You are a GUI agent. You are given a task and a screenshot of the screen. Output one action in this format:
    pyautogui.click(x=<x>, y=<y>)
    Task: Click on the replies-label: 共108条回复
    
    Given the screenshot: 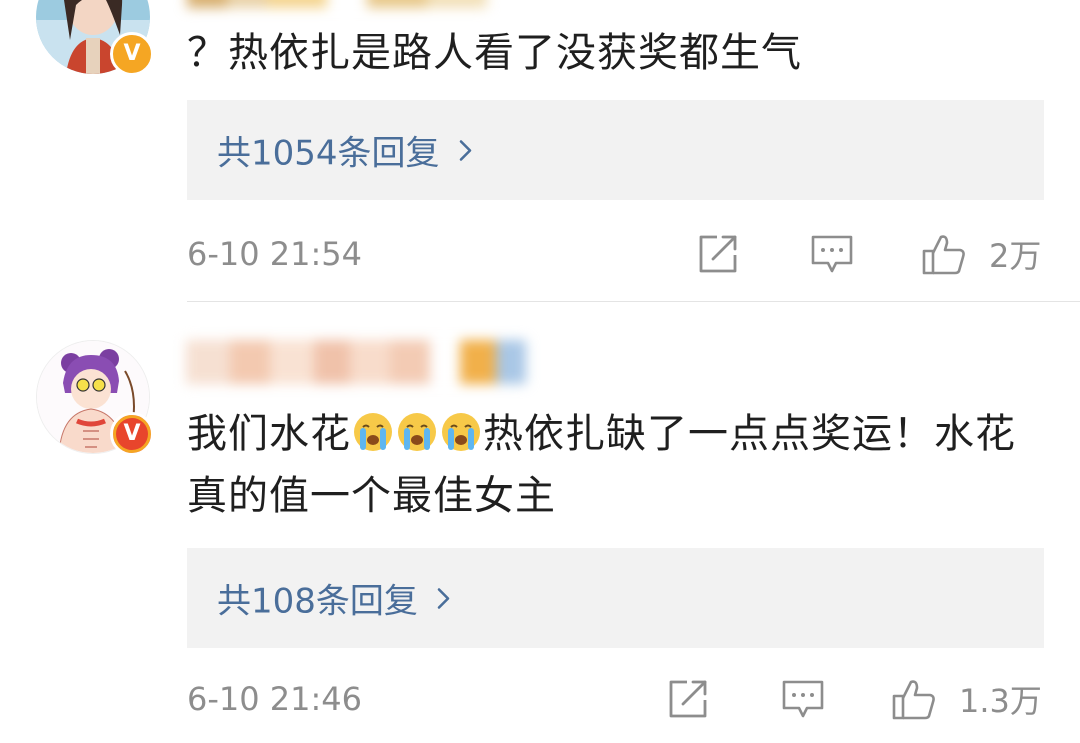 What is the action you would take?
    pyautogui.click(x=317, y=601)
    